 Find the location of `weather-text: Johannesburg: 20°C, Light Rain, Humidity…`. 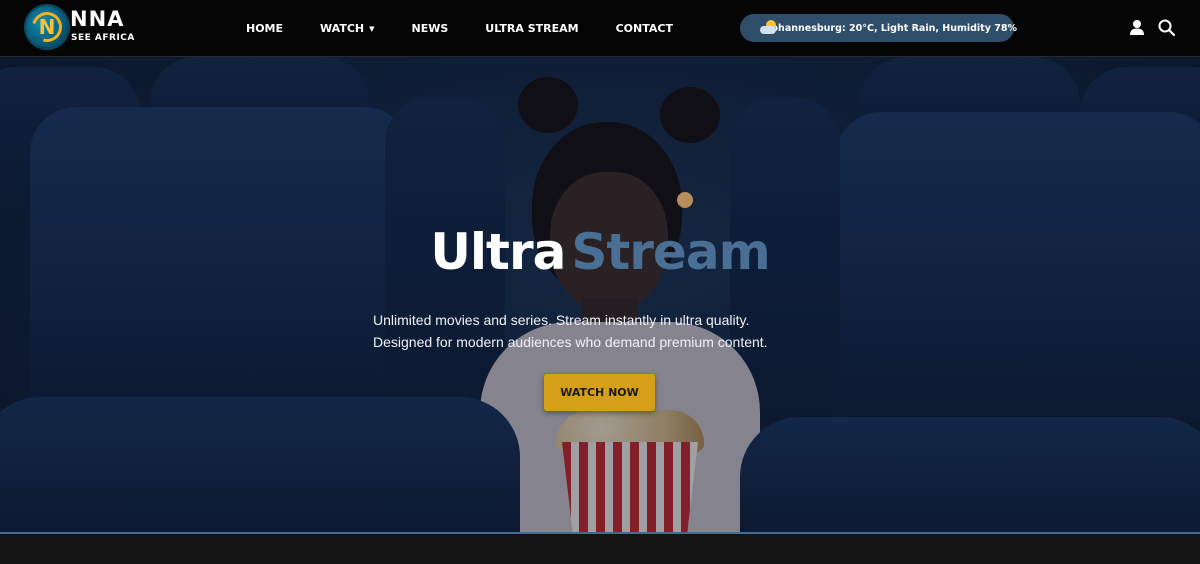

weather-text: Johannesburg: 20°C, Light Rain, Humidity… is located at coordinates (892, 28).